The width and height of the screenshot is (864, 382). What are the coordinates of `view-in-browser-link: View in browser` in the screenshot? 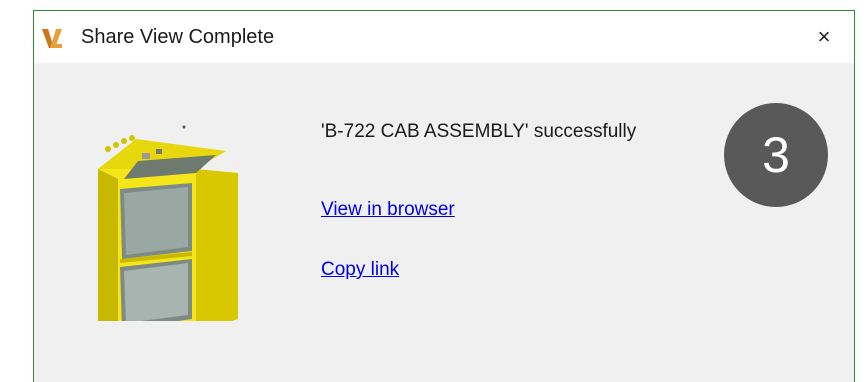 It's located at (388, 210).